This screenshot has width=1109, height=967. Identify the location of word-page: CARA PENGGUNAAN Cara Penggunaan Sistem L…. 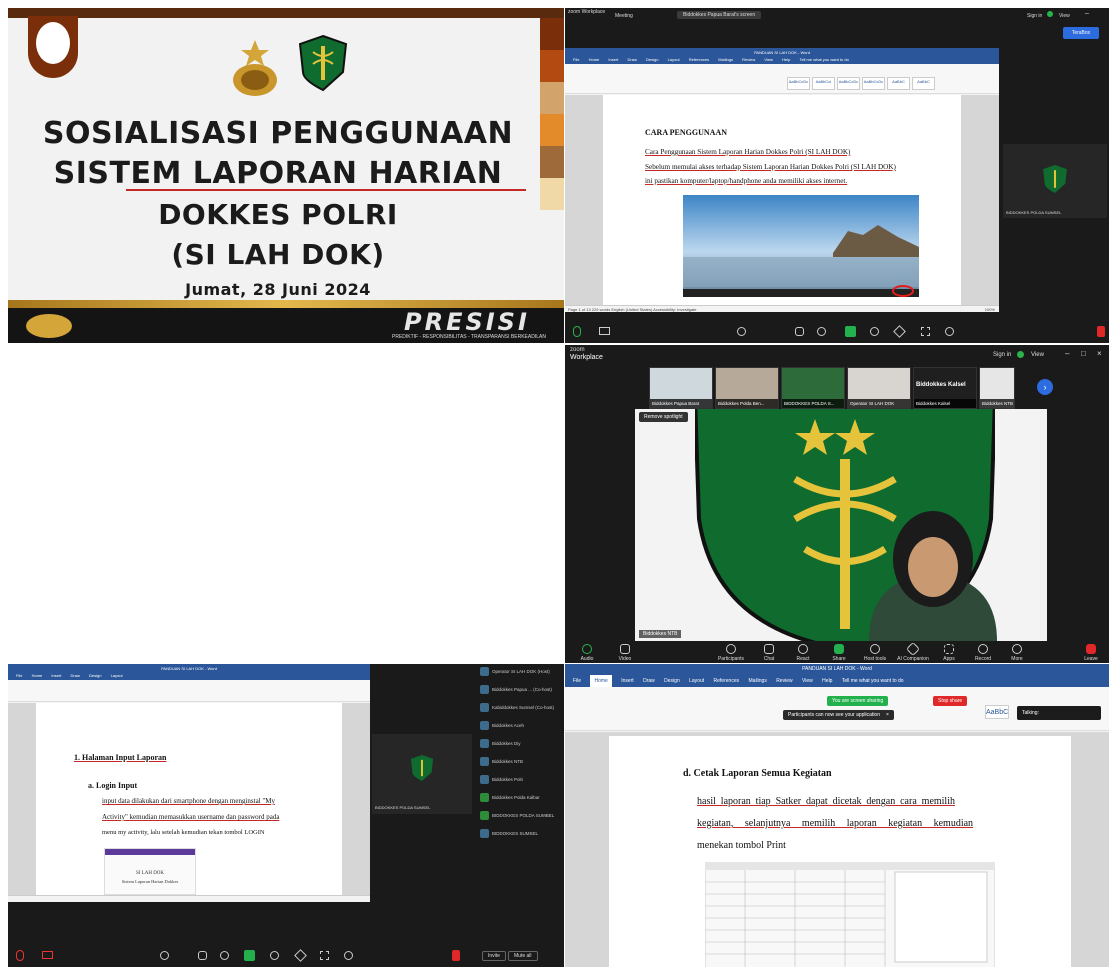
(782, 200).